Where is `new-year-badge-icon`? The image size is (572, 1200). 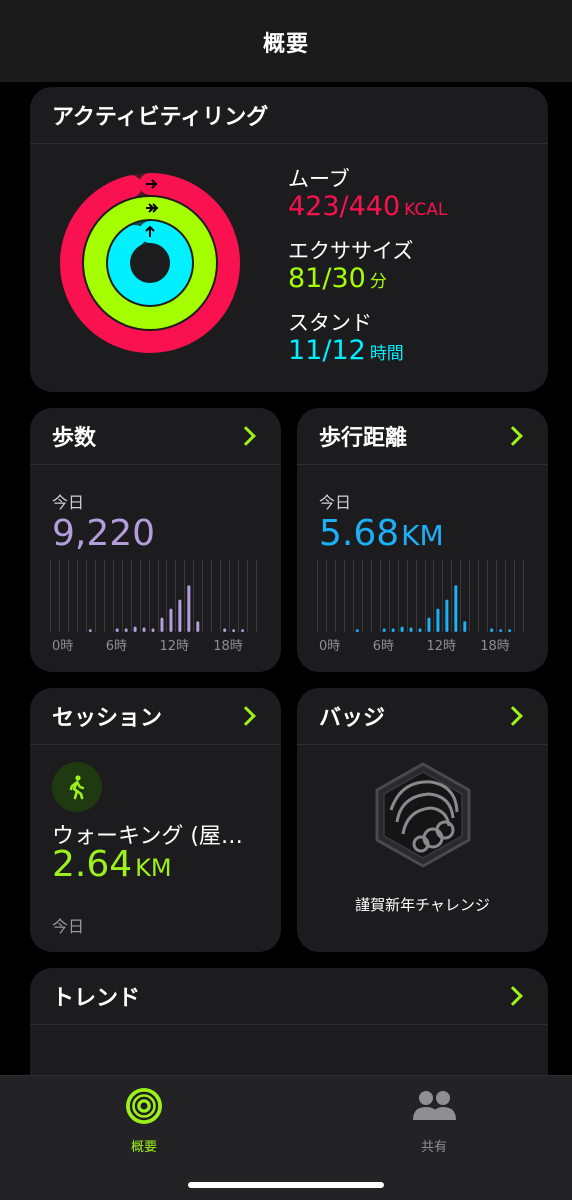
new-year-badge-icon is located at coordinates (423, 815).